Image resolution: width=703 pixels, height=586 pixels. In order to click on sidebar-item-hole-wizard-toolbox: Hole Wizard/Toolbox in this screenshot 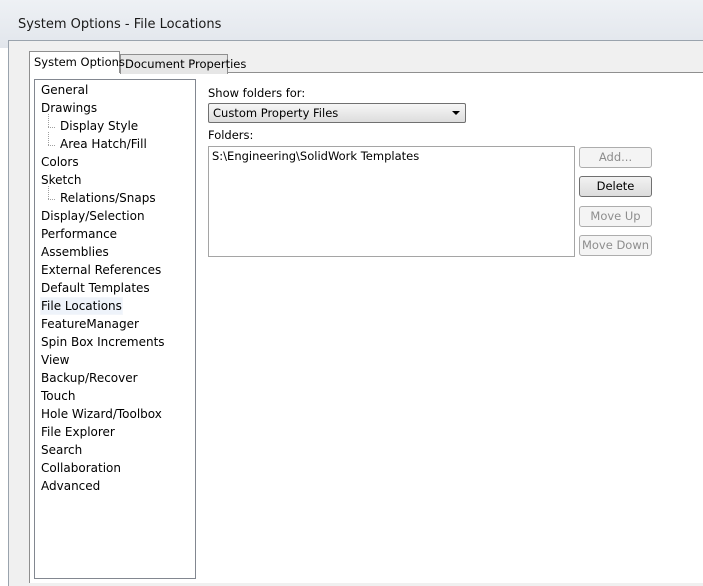, I will do `click(101, 414)`.